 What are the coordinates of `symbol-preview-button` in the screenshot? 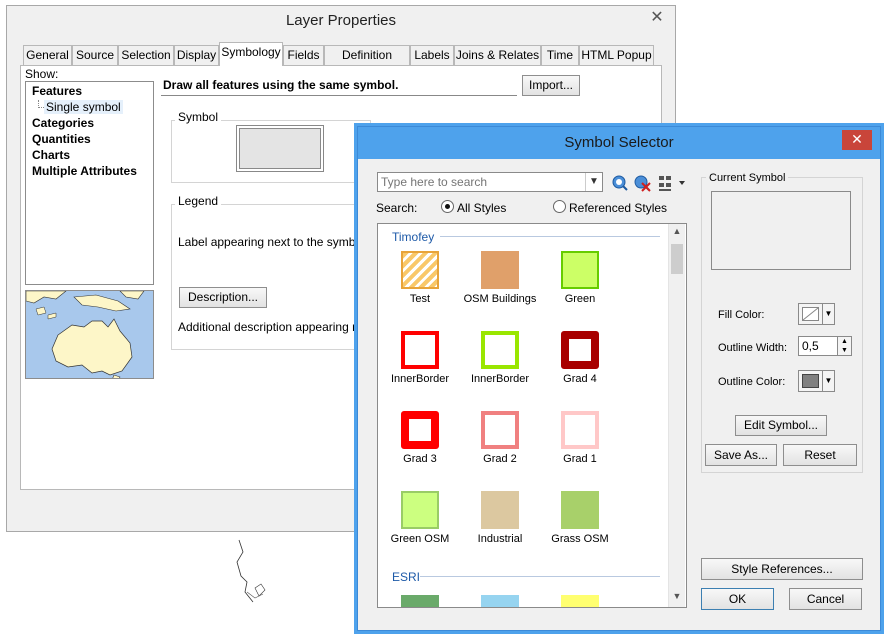 It's located at (280, 148).